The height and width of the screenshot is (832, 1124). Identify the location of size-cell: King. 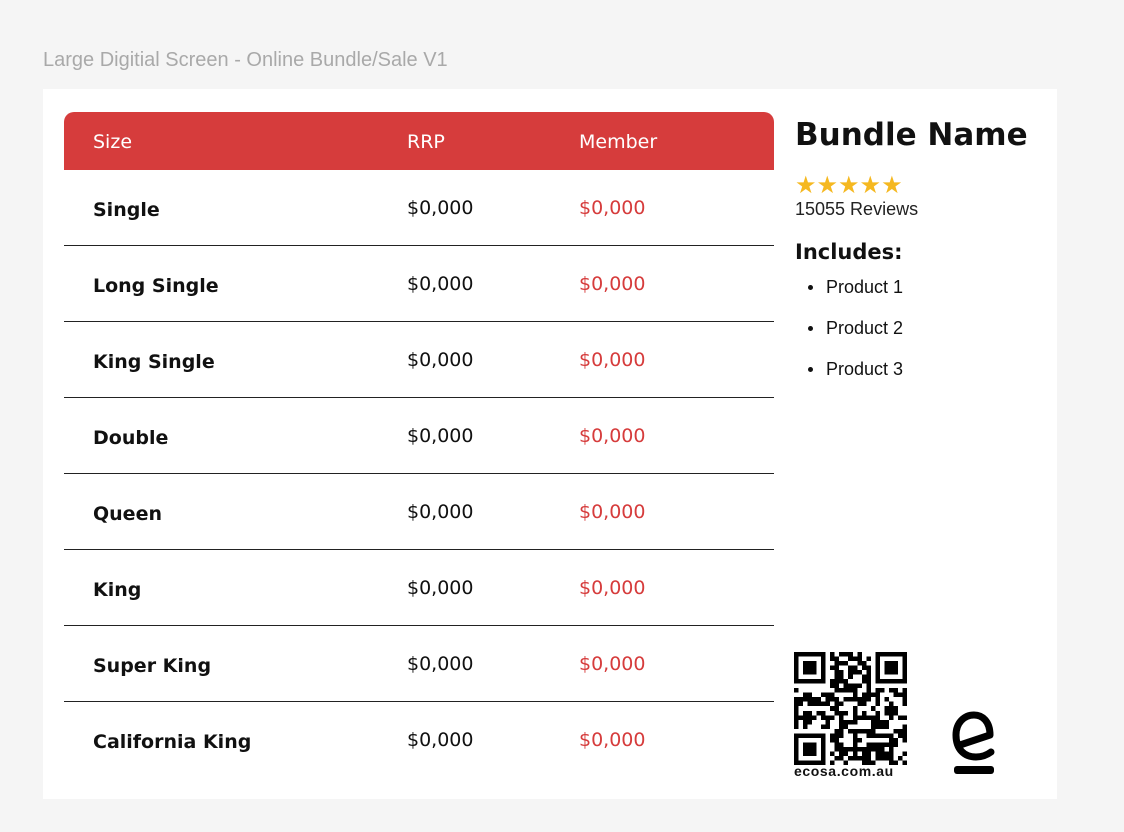
(117, 590).